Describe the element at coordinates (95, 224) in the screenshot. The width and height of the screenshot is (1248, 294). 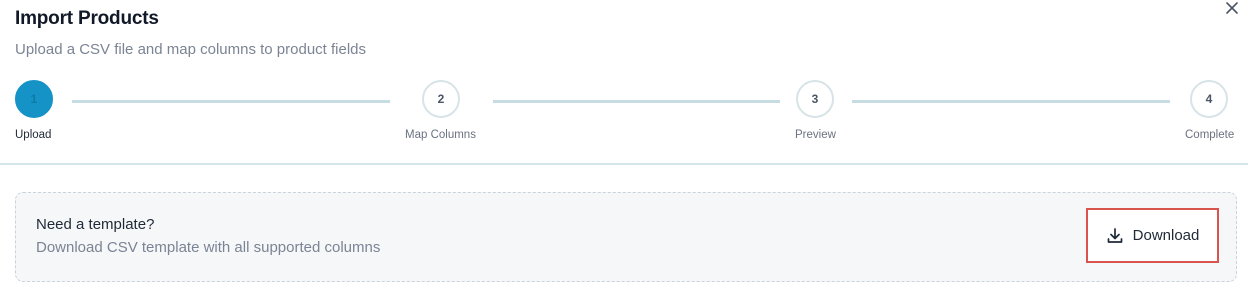
I see `template-title: Need a template?` at that location.